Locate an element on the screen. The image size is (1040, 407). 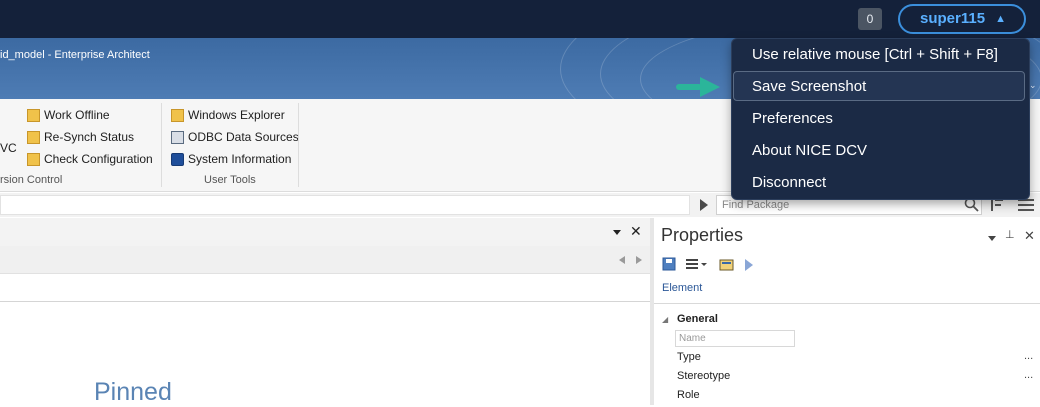
caret-up-icon: ▲ is located at coordinates (1000, 19).